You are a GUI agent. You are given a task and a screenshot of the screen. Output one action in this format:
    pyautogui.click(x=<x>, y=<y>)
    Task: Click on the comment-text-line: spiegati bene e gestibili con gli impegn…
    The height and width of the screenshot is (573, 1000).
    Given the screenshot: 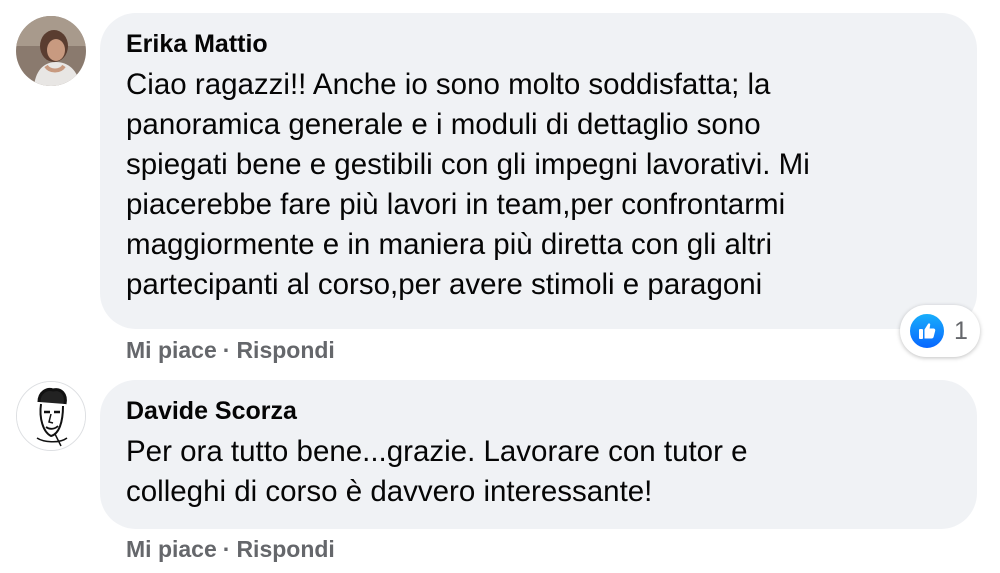 What is the action you would take?
    pyautogui.click(x=468, y=164)
    